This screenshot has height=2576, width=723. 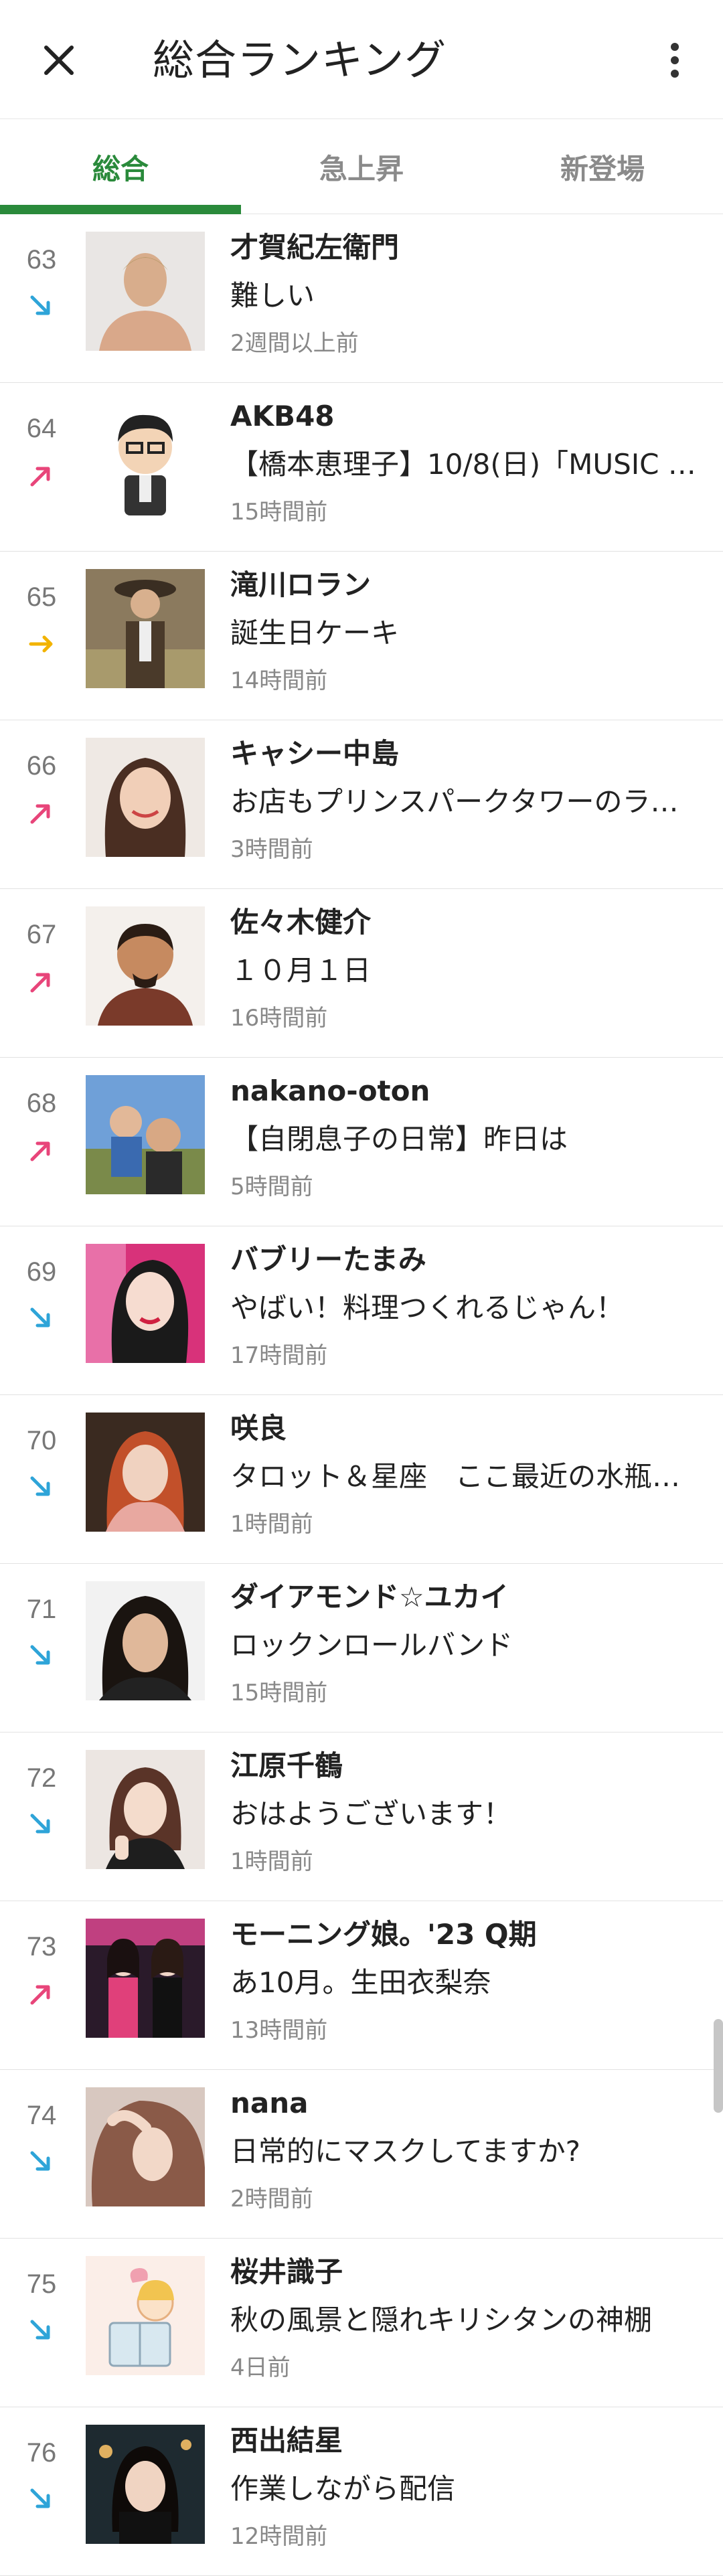 What do you see at coordinates (602, 167) in the screenshot?
I see `tab-new: 新登場` at bounding box center [602, 167].